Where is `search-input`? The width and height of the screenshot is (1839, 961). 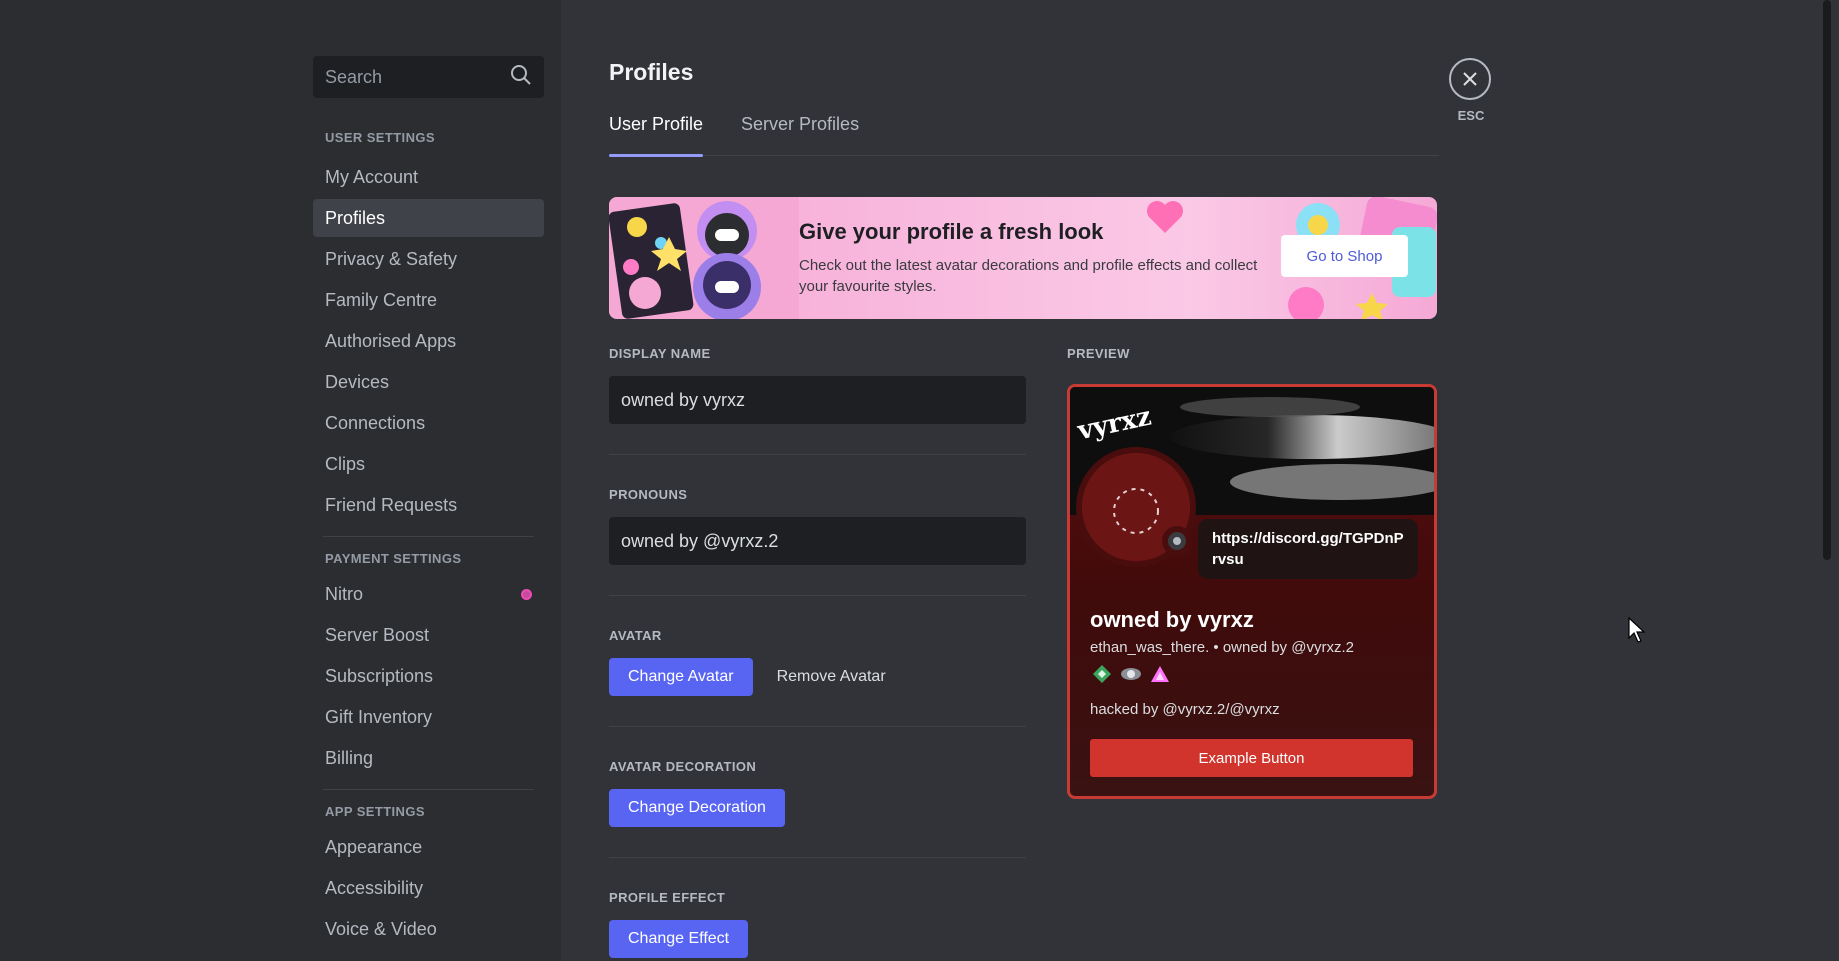 search-input is located at coordinates (400, 77).